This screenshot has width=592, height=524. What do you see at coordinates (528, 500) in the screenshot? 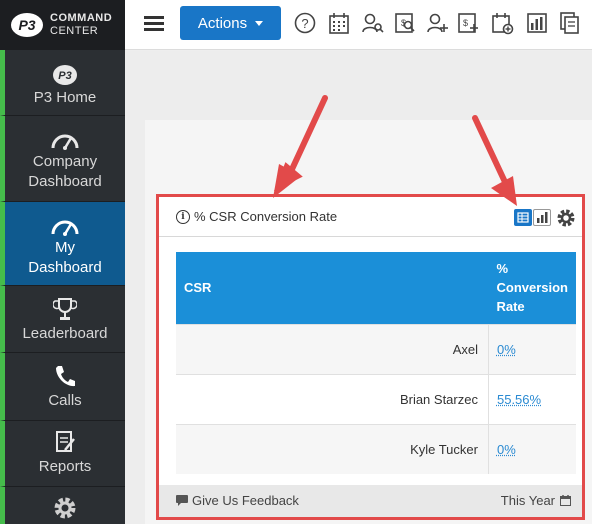
I see `period-label: This Year` at bounding box center [528, 500].